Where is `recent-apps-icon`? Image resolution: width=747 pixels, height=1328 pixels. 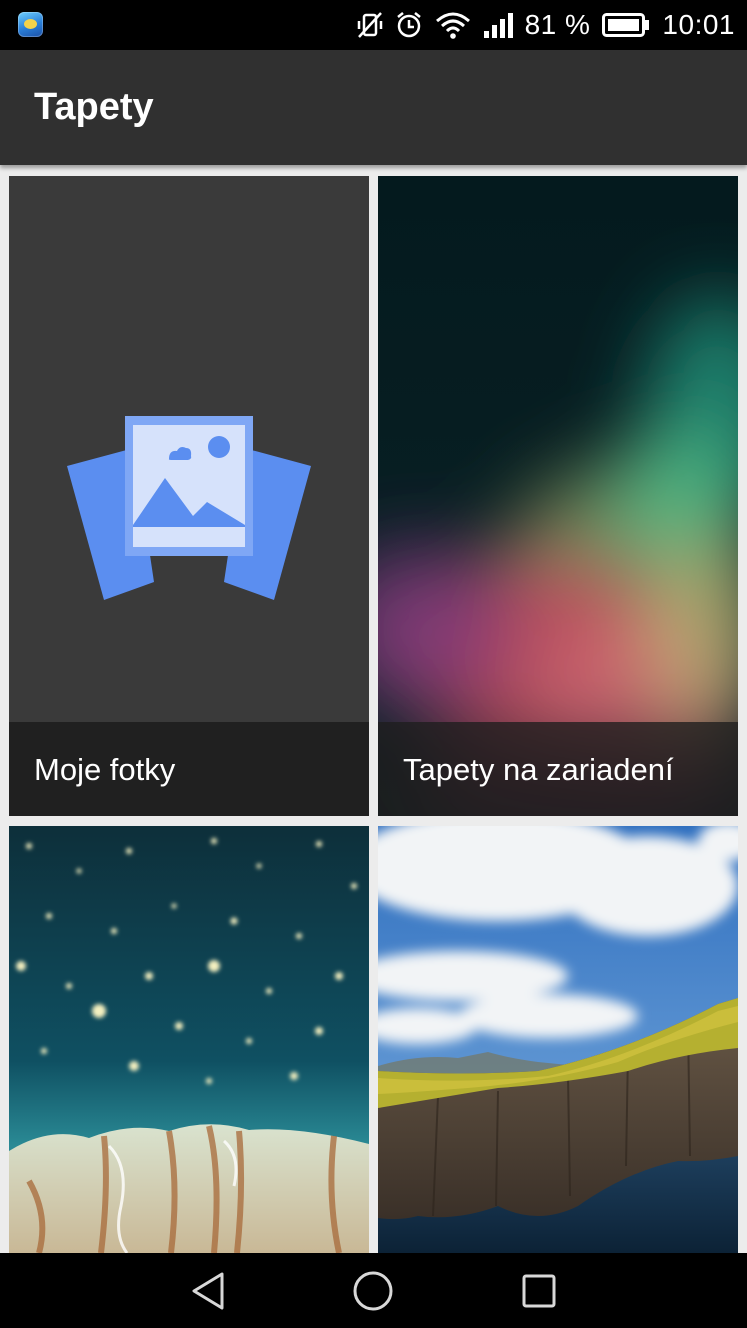
recent-apps-icon is located at coordinates (539, 1291).